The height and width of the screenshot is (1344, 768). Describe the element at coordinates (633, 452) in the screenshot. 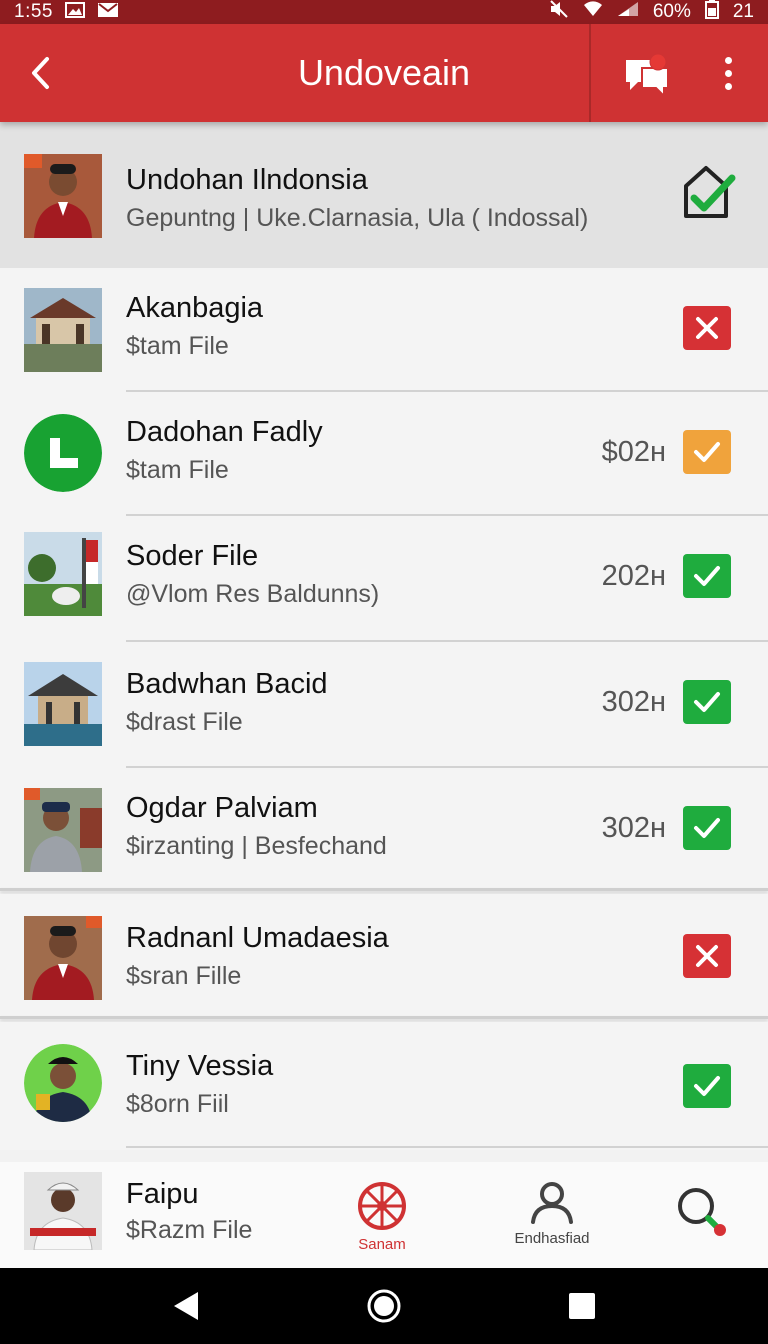

I see `item-time: $02н` at that location.